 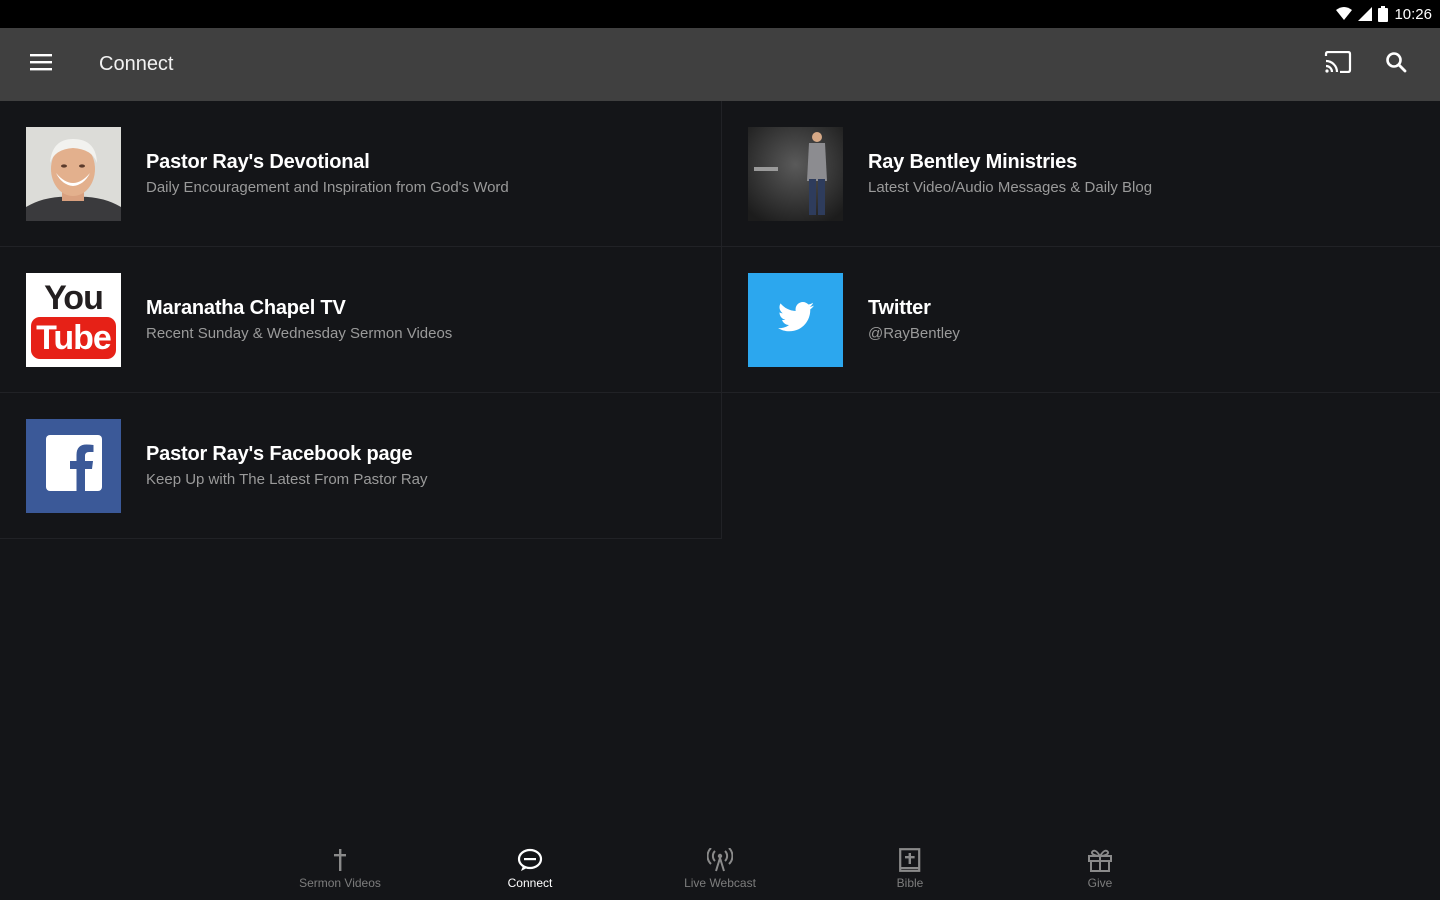 What do you see at coordinates (1081, 320) in the screenshot?
I see `card-twitter: Twitter @RayBentley` at bounding box center [1081, 320].